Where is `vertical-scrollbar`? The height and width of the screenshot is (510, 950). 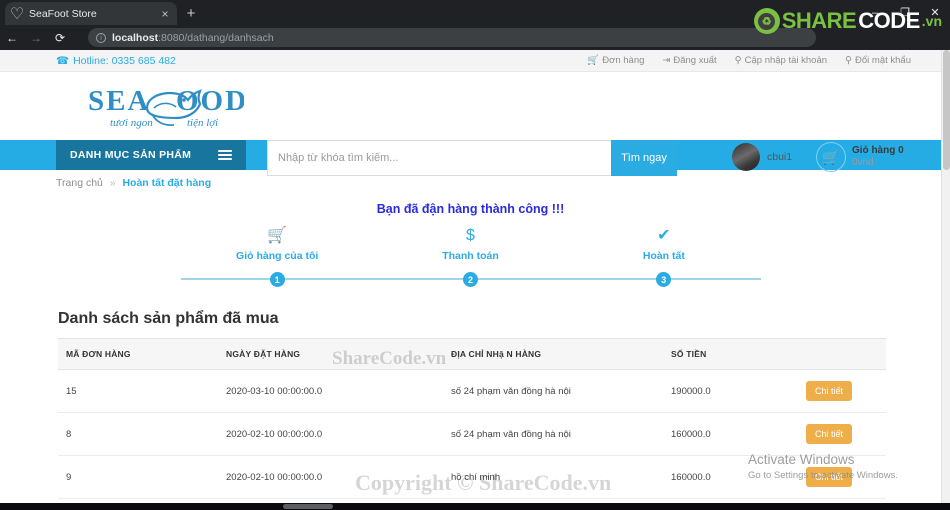
vertical-scrollbar is located at coordinates (945, 276).